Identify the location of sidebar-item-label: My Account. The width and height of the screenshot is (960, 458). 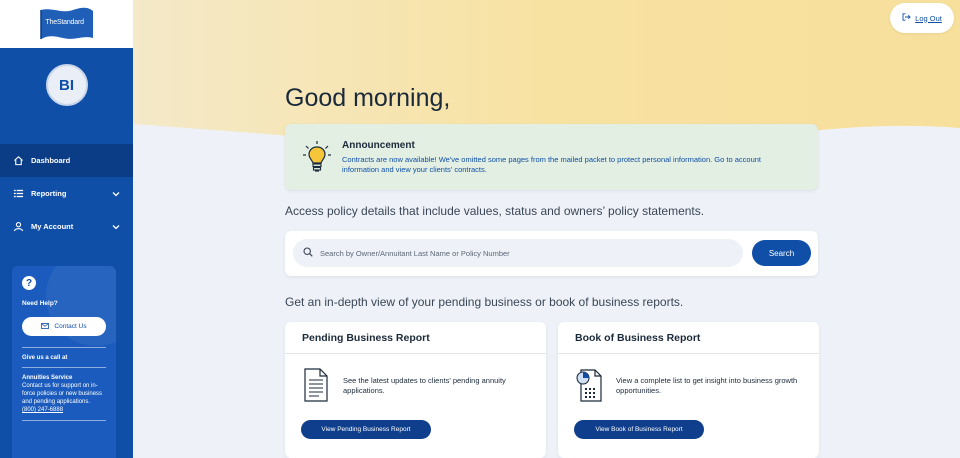
(52, 226).